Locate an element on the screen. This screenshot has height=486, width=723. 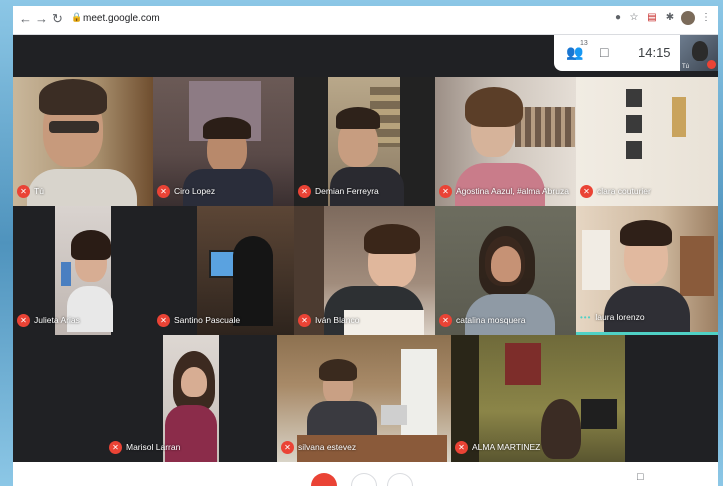
participant-tile: ✕ silvana estevez is located at coordinates (364, 398).